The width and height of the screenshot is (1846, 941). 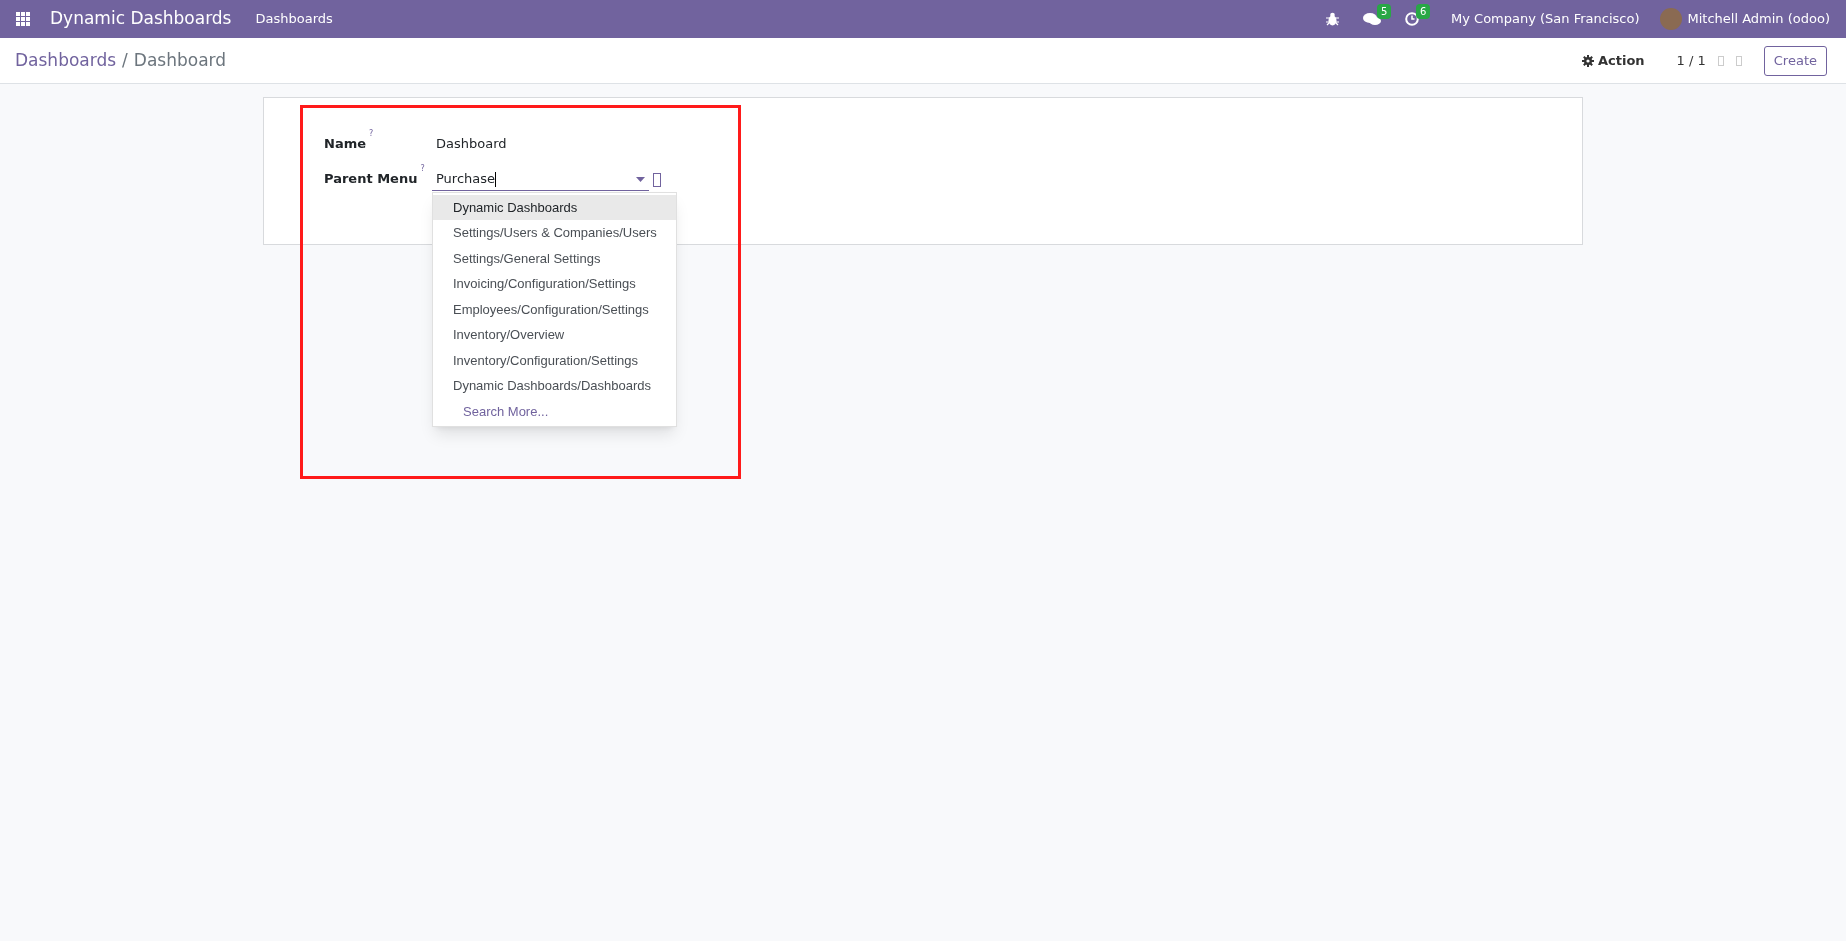 What do you see at coordinates (657, 179) in the screenshot?
I see `external-link-icon` at bounding box center [657, 179].